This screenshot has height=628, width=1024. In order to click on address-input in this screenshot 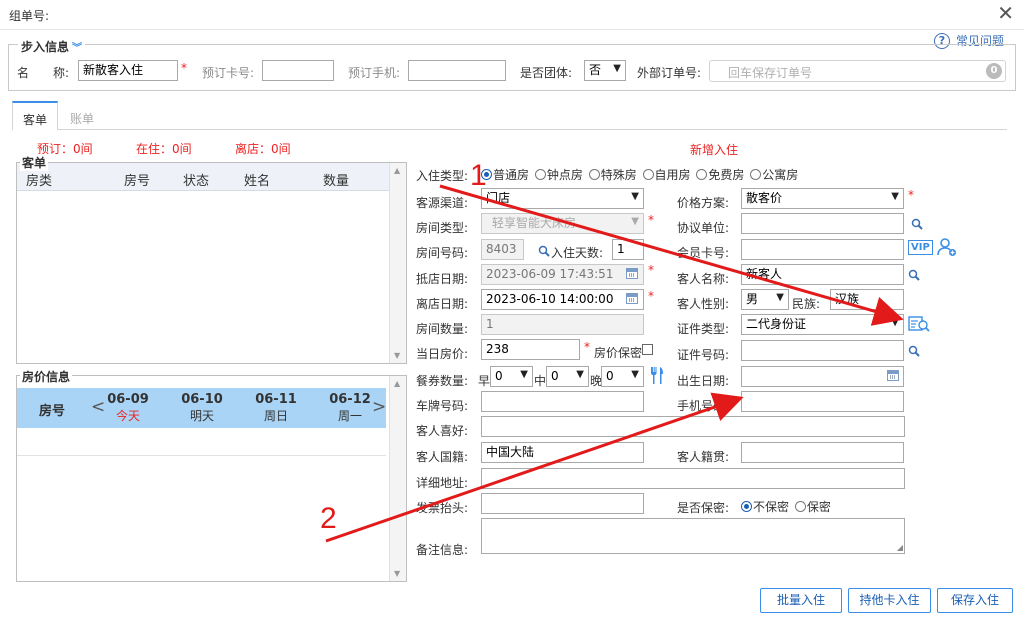, I will do `click(693, 478)`.